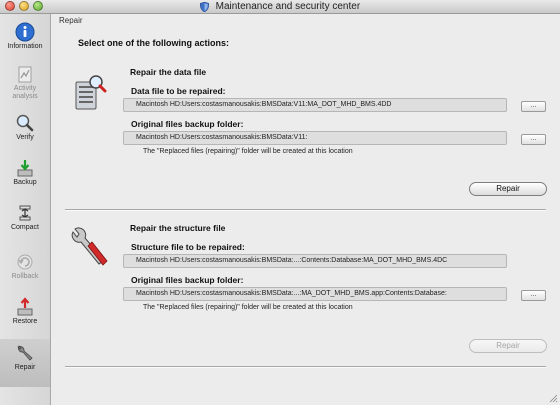 This screenshot has height=405, width=560. Describe the element at coordinates (25, 32) in the screenshot. I see `info-icon` at that location.